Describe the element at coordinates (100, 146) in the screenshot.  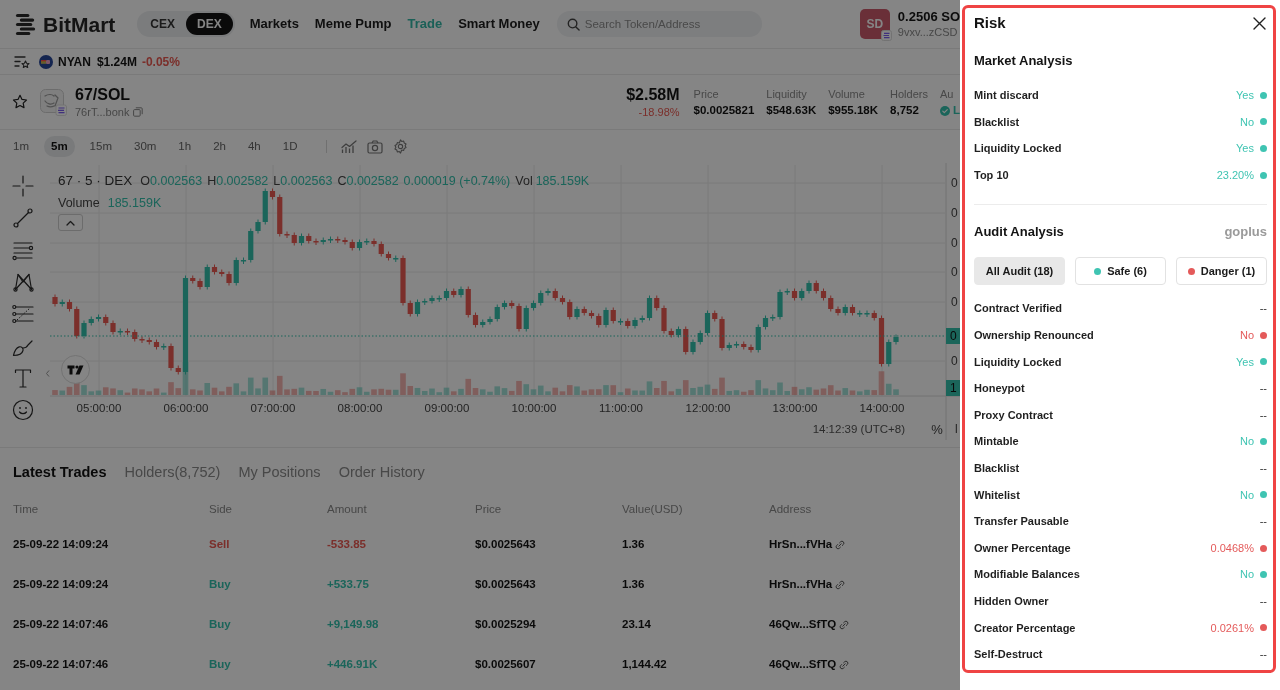
I see `interval-tab: 15m` at that location.